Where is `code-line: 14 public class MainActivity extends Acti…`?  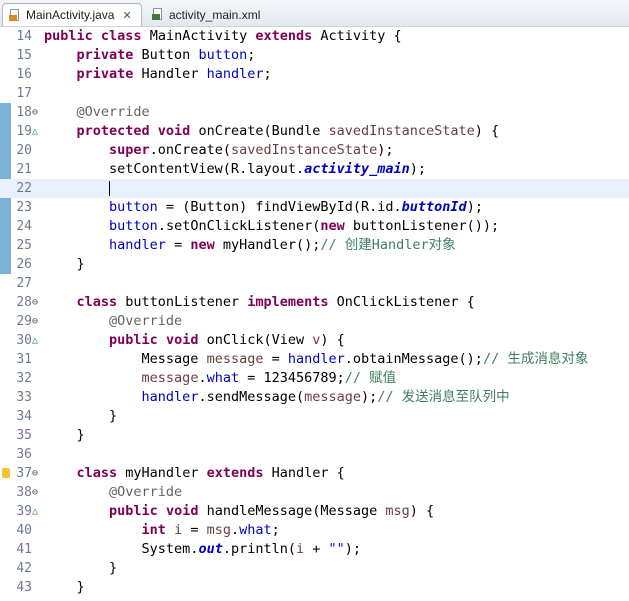 code-line: 14 public class MainActivity extends Acti… is located at coordinates (314, 36).